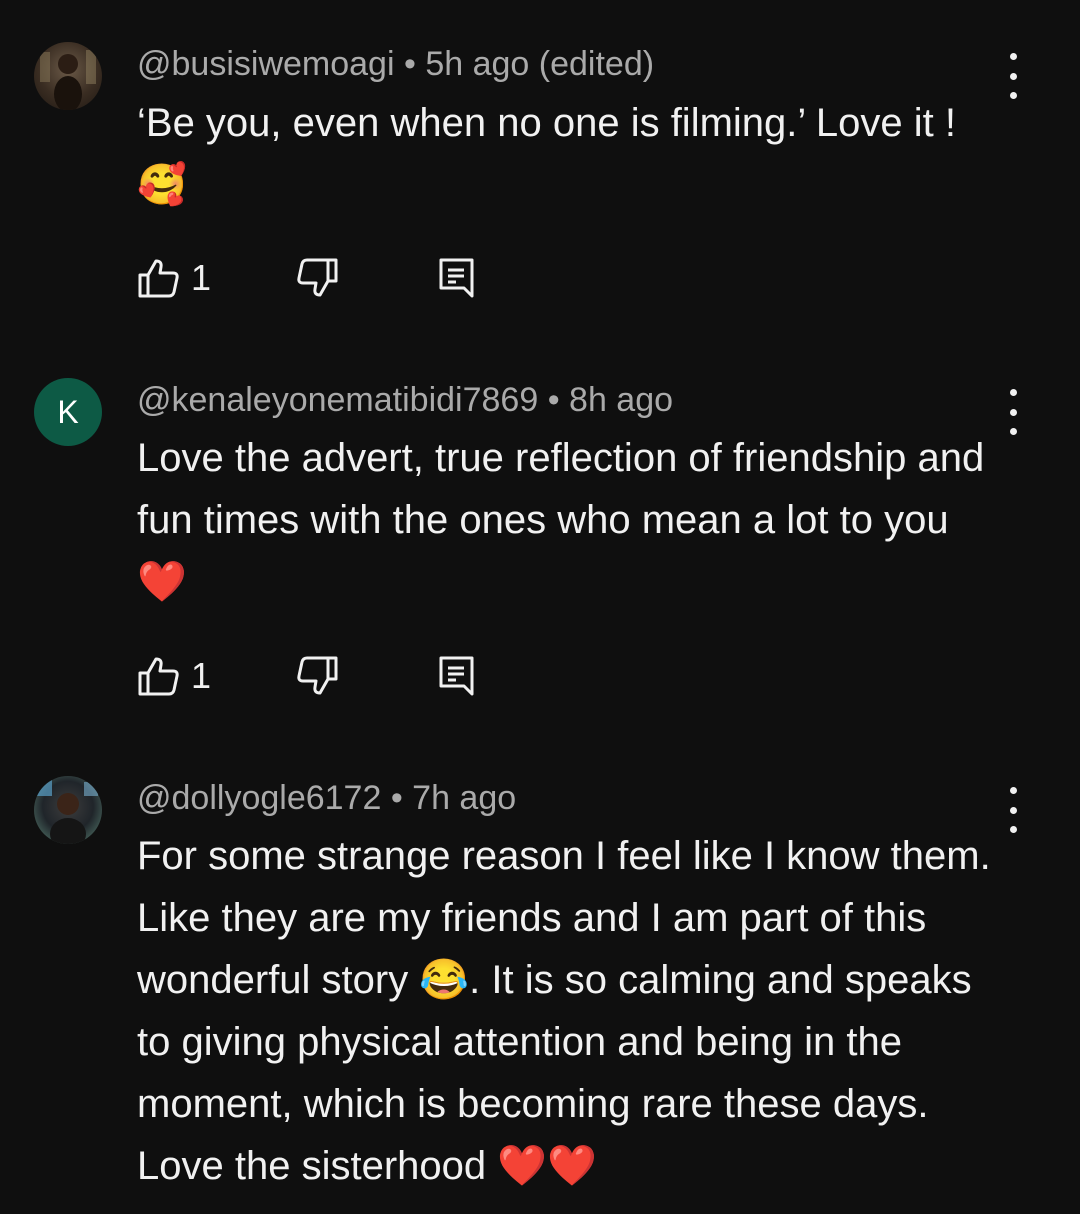 This screenshot has width=1080, height=1214. Describe the element at coordinates (540, 64) in the screenshot. I see `comment-time: 5h ago (edited)` at that location.